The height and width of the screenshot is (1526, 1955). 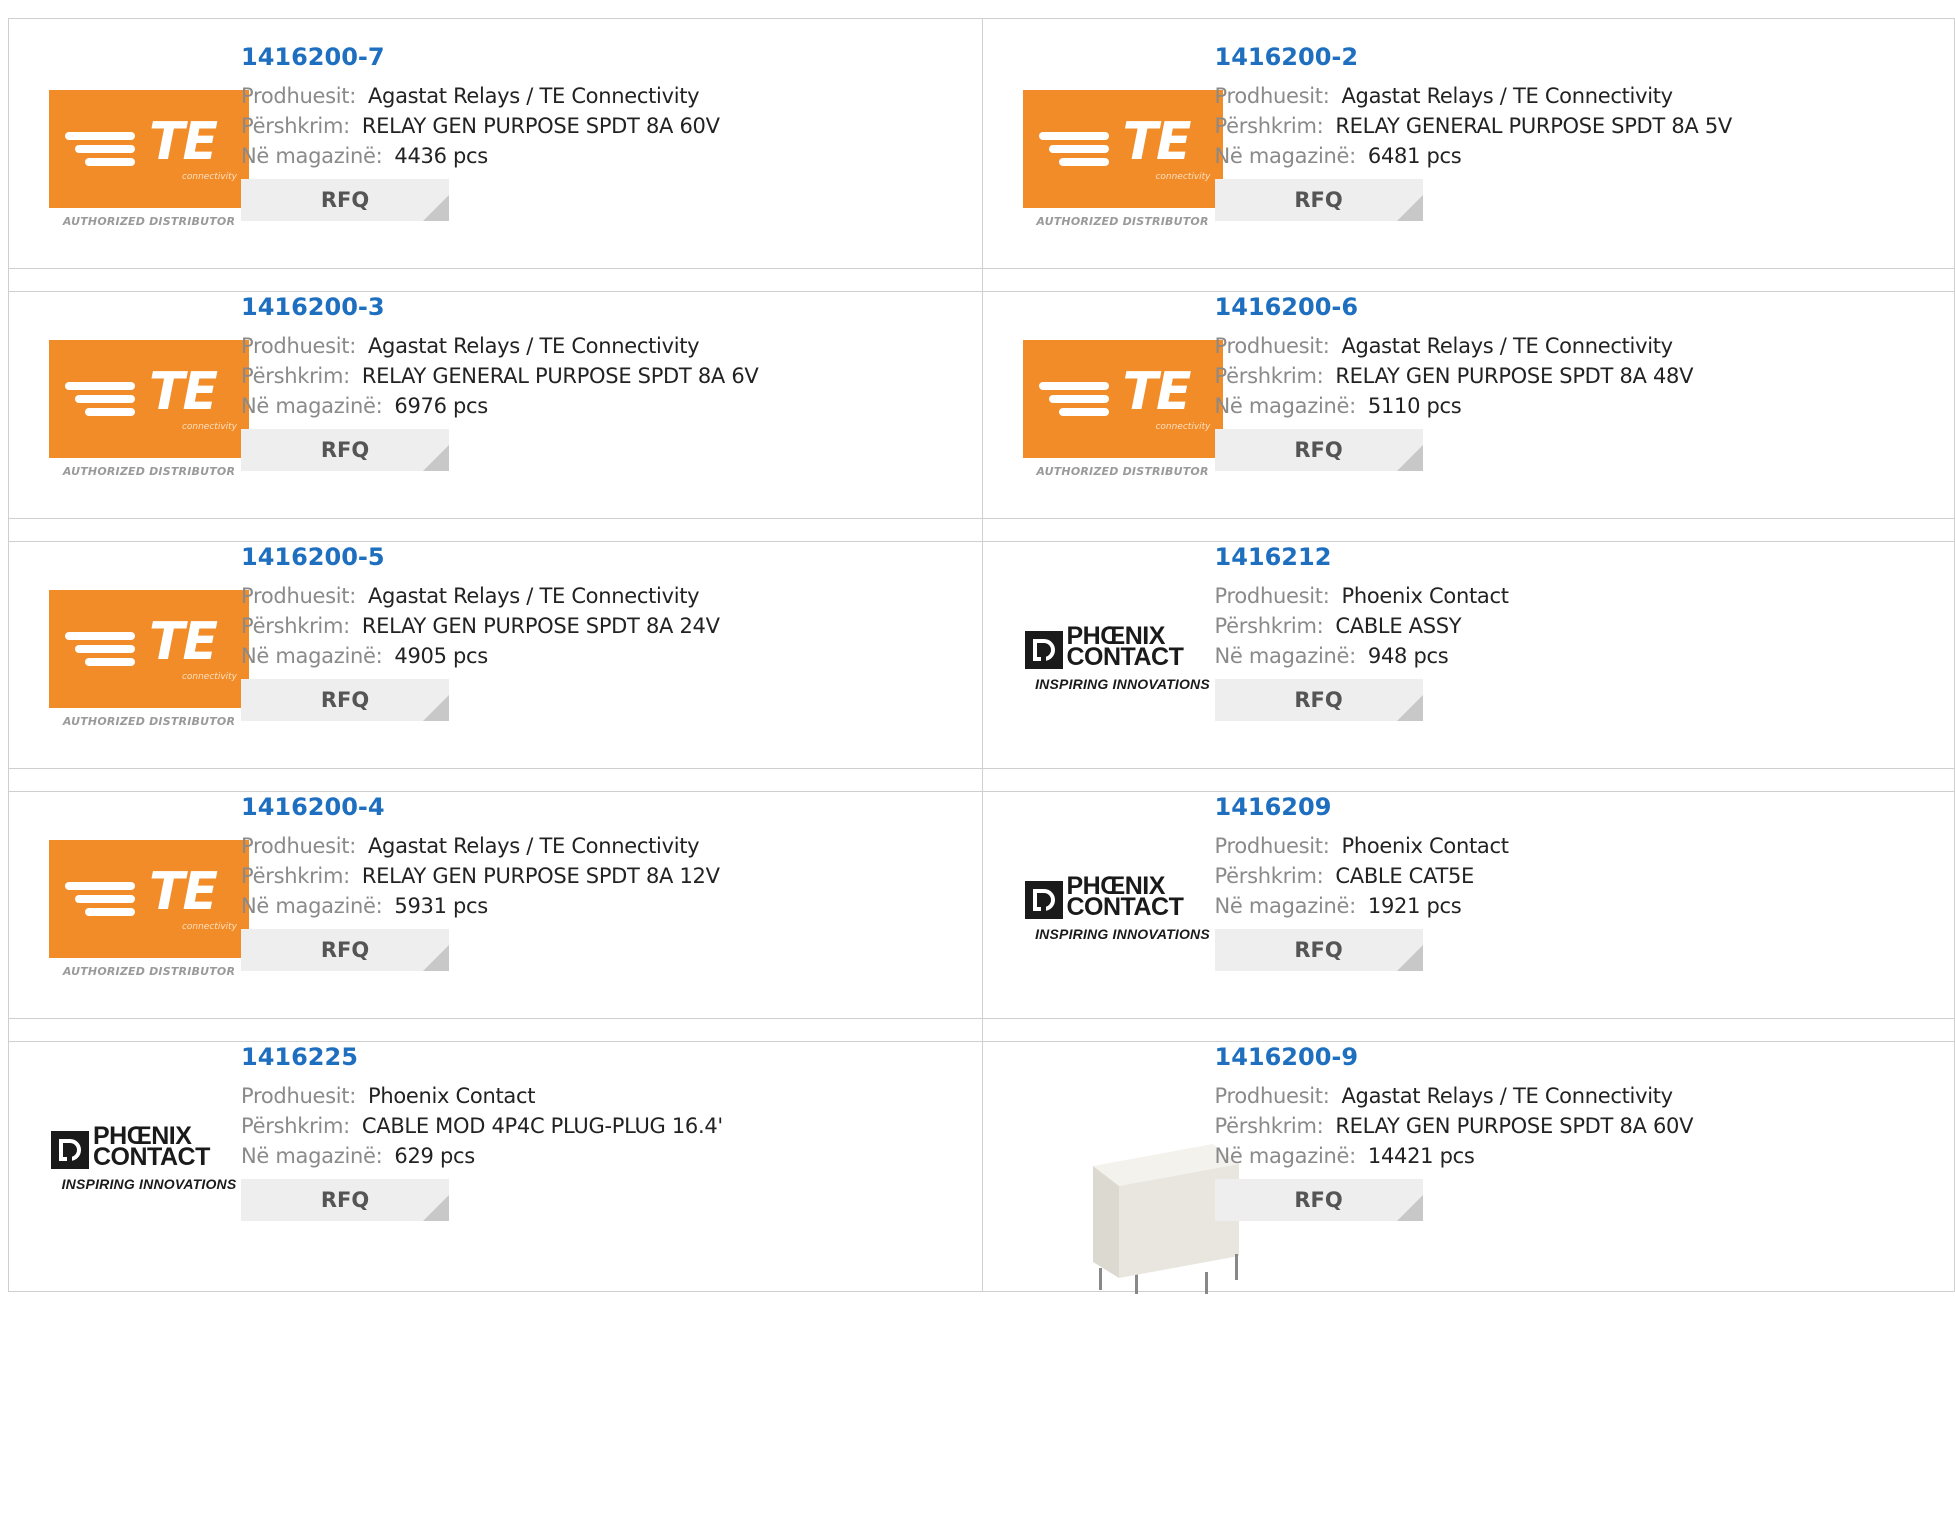 What do you see at coordinates (1362, 596) in the screenshot?
I see `manufacturer-line: Prodhuesit: Phoenix Contact` at bounding box center [1362, 596].